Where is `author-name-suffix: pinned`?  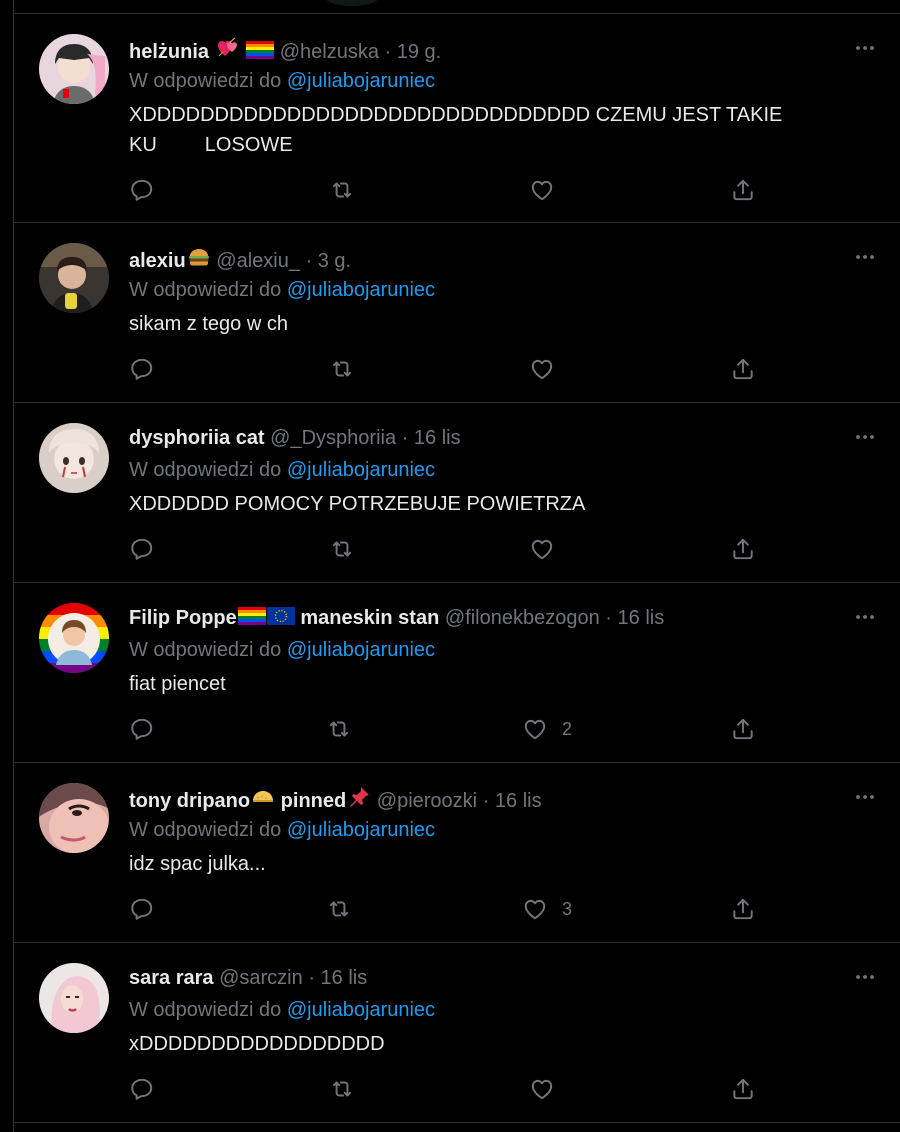 author-name-suffix: pinned is located at coordinates (314, 801).